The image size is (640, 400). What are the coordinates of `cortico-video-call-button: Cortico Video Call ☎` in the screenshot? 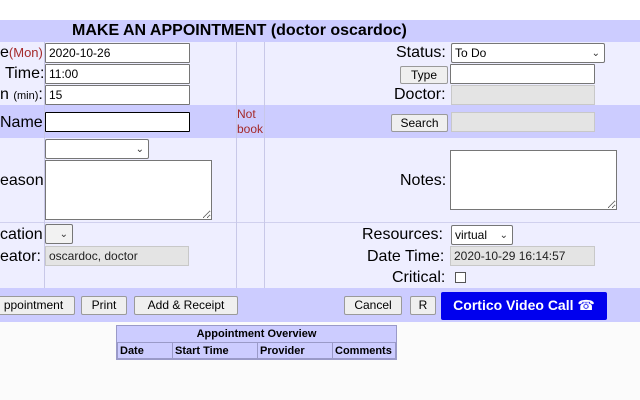 It's located at (524, 306).